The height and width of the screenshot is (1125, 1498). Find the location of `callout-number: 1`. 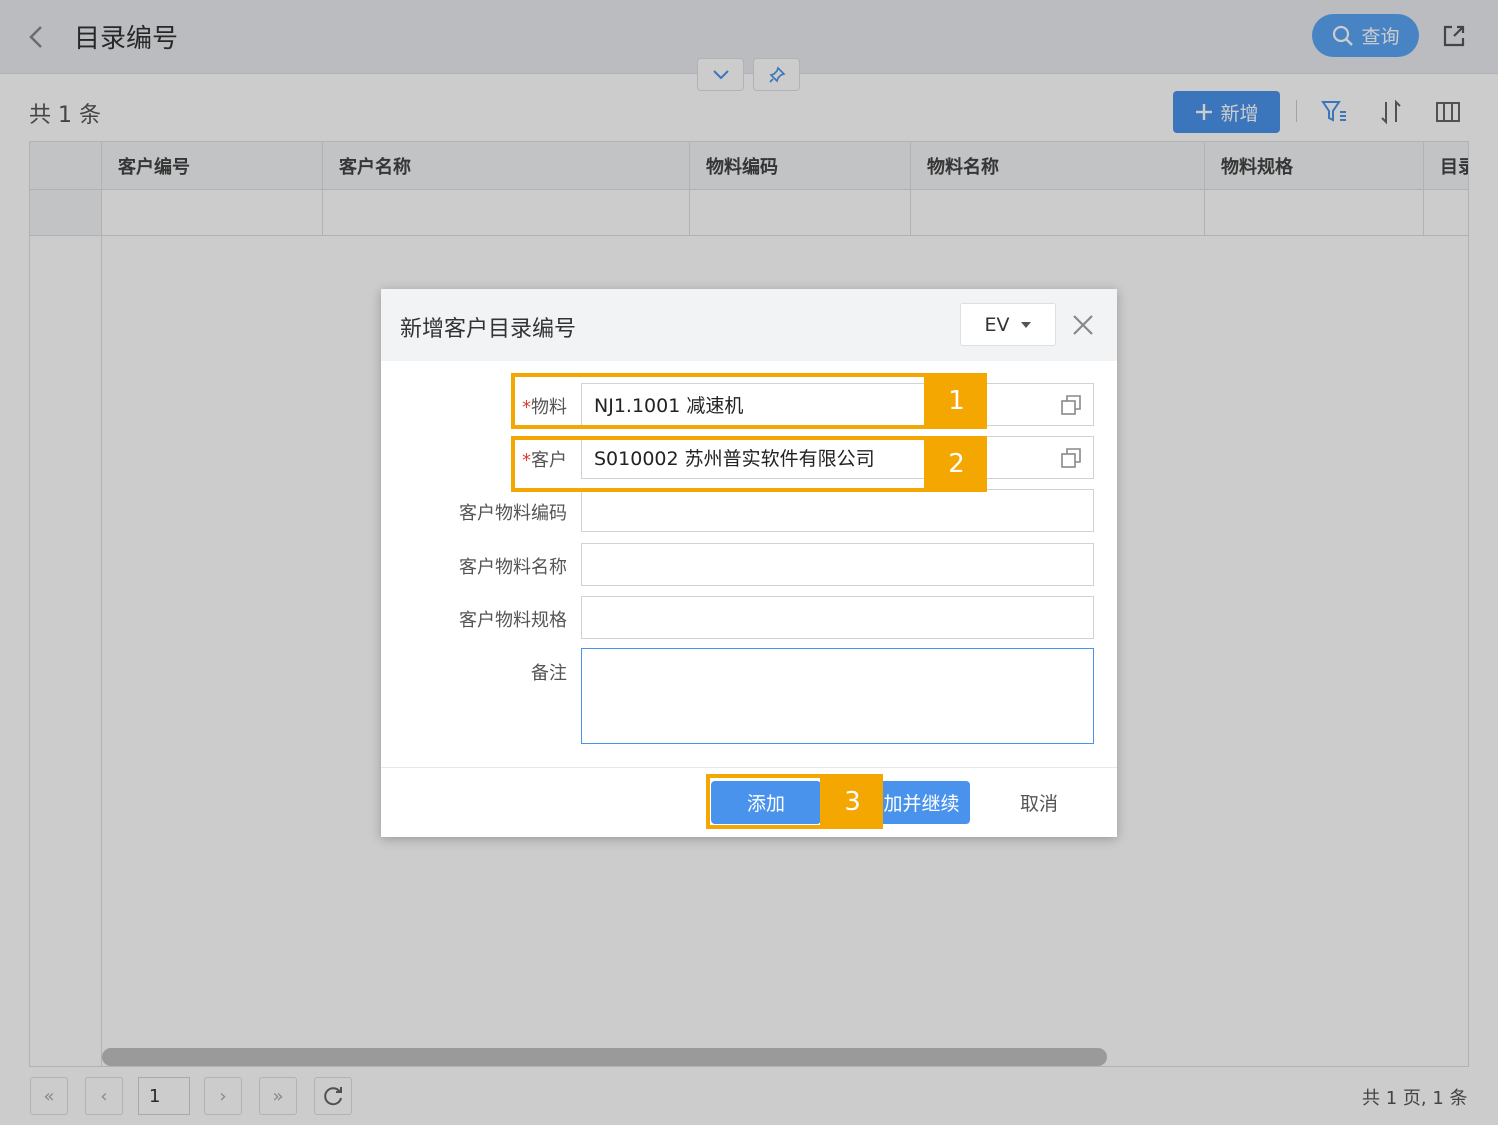

callout-number: 1 is located at coordinates (956, 401).